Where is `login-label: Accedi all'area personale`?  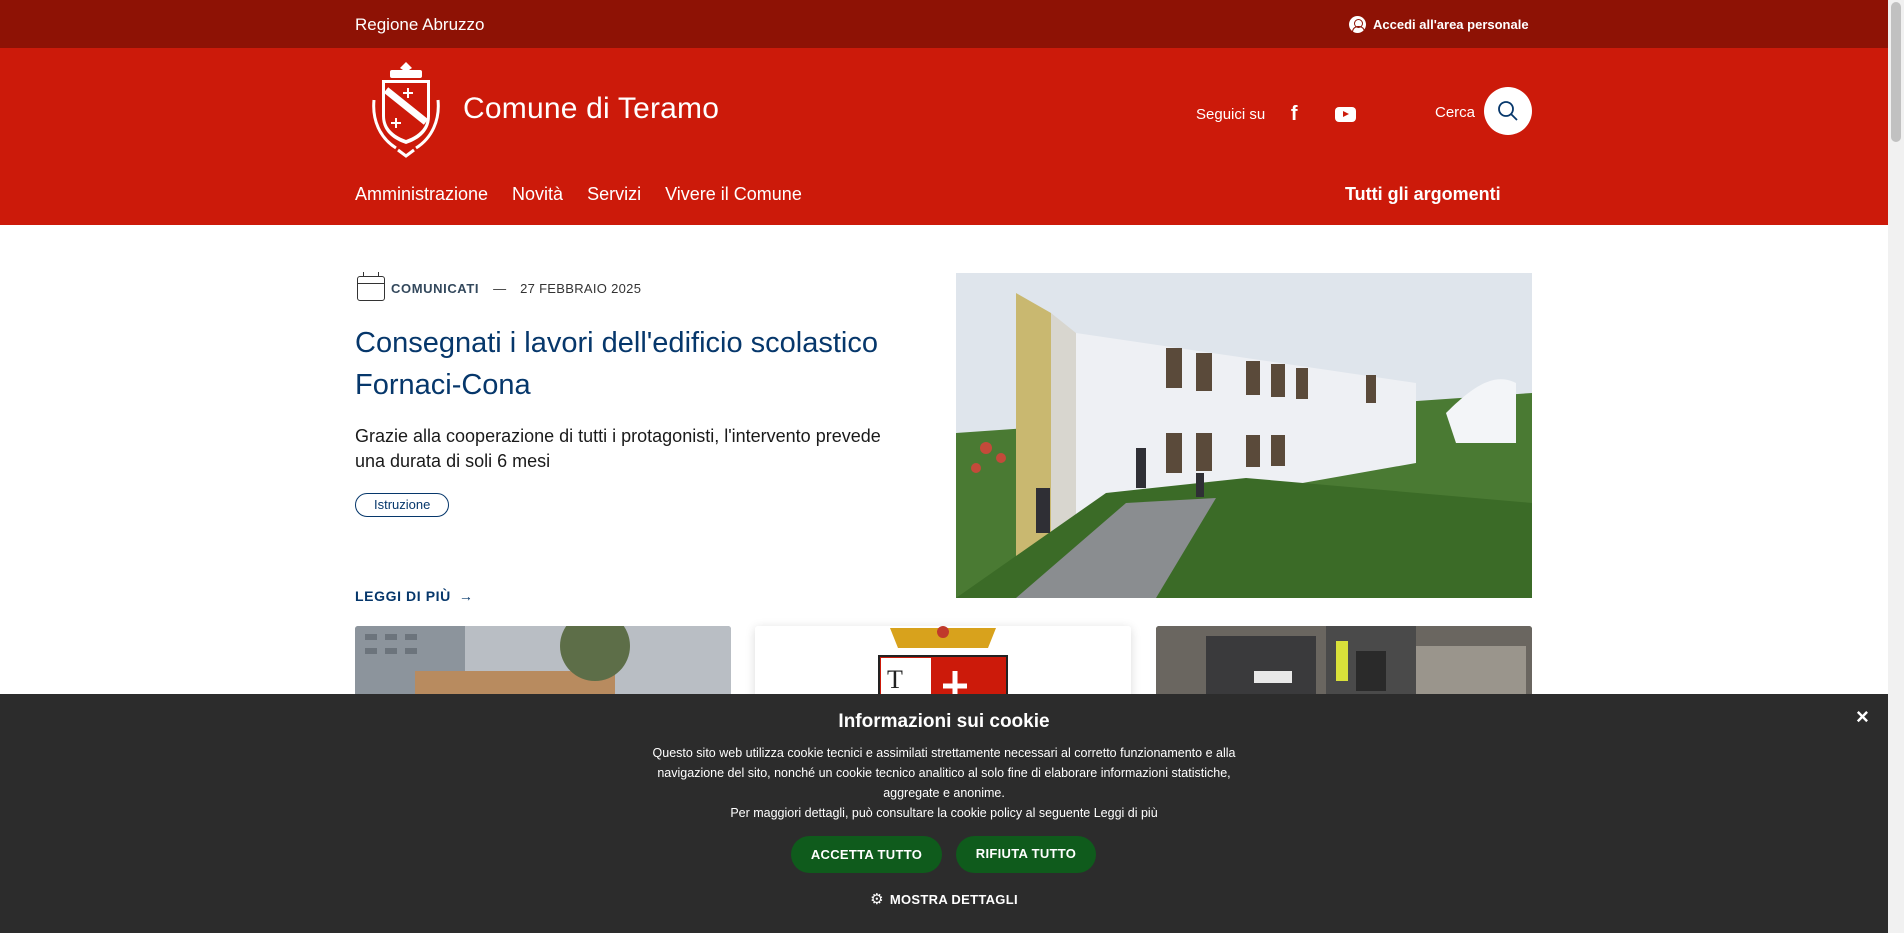 login-label: Accedi all'area personale is located at coordinates (1451, 24).